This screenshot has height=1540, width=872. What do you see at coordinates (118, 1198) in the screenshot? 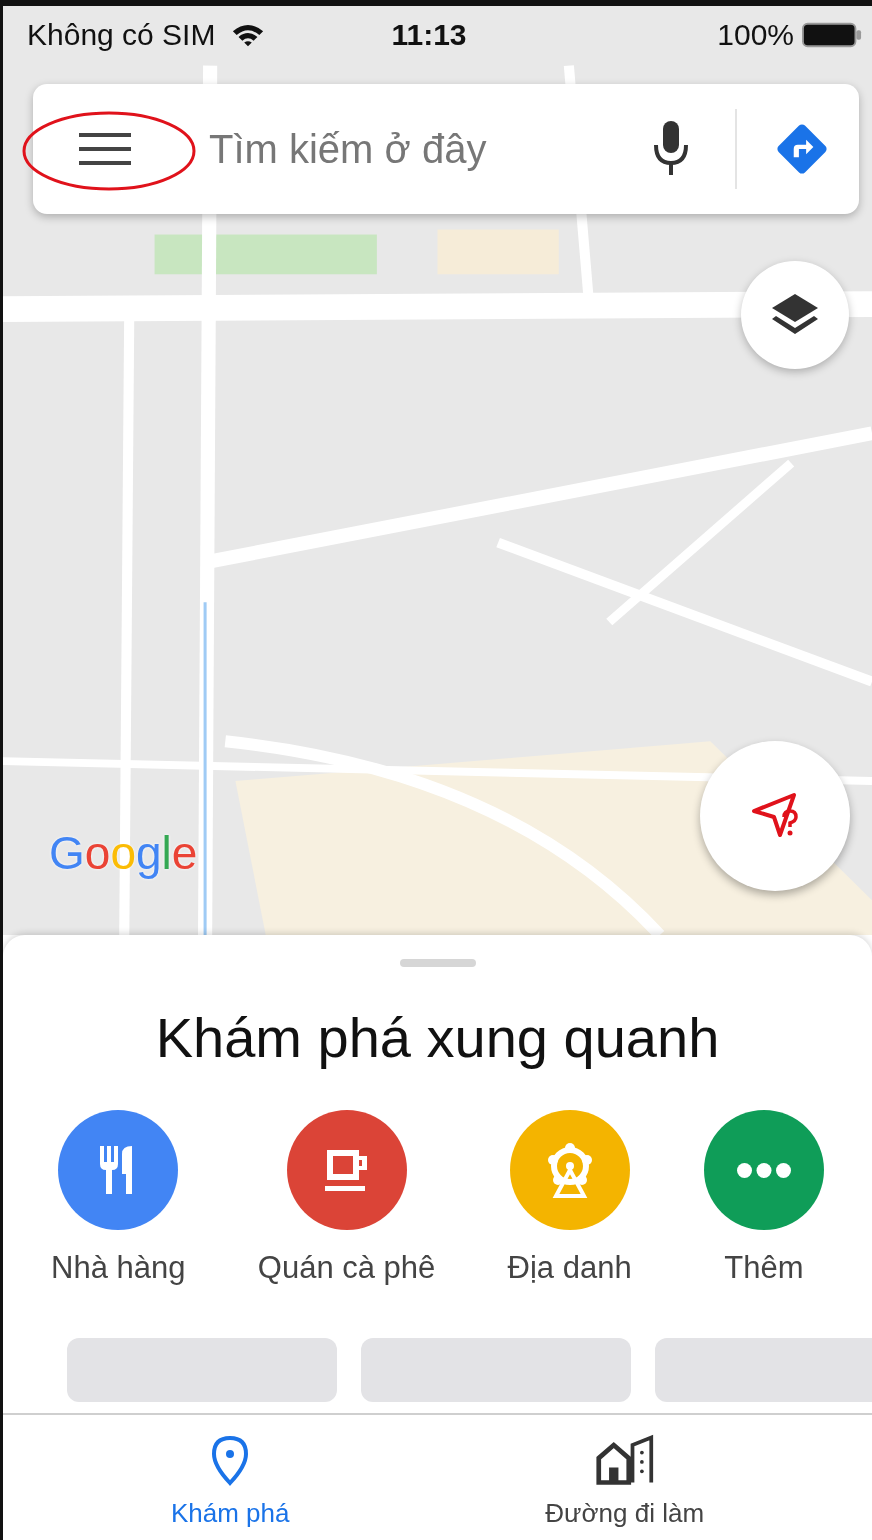
I see `category-button: Nhà hàng` at bounding box center [118, 1198].